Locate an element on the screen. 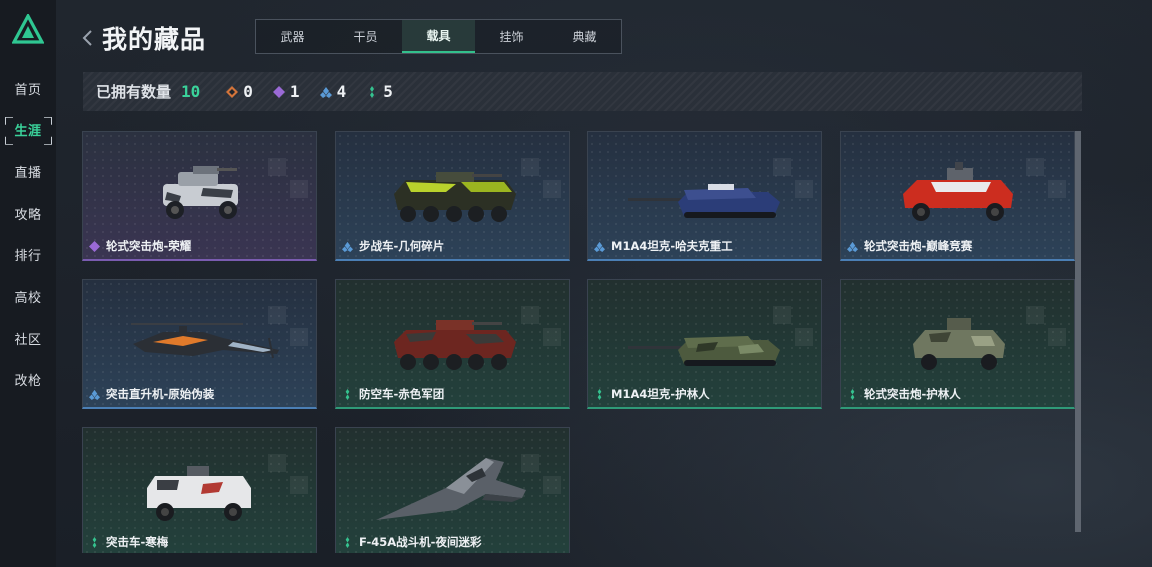  card-name: 步战车-几何碎片 is located at coordinates (402, 246).